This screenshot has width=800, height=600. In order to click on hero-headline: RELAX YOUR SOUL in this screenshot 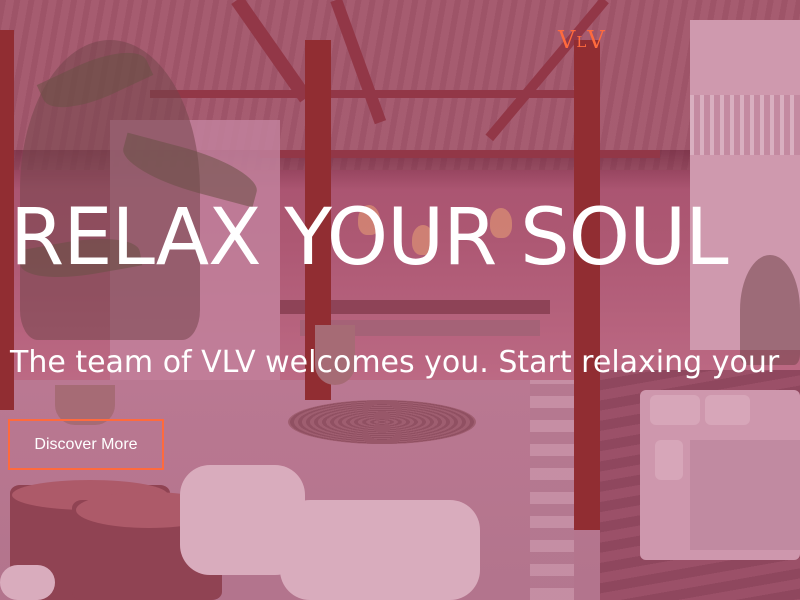, I will do `click(369, 238)`.